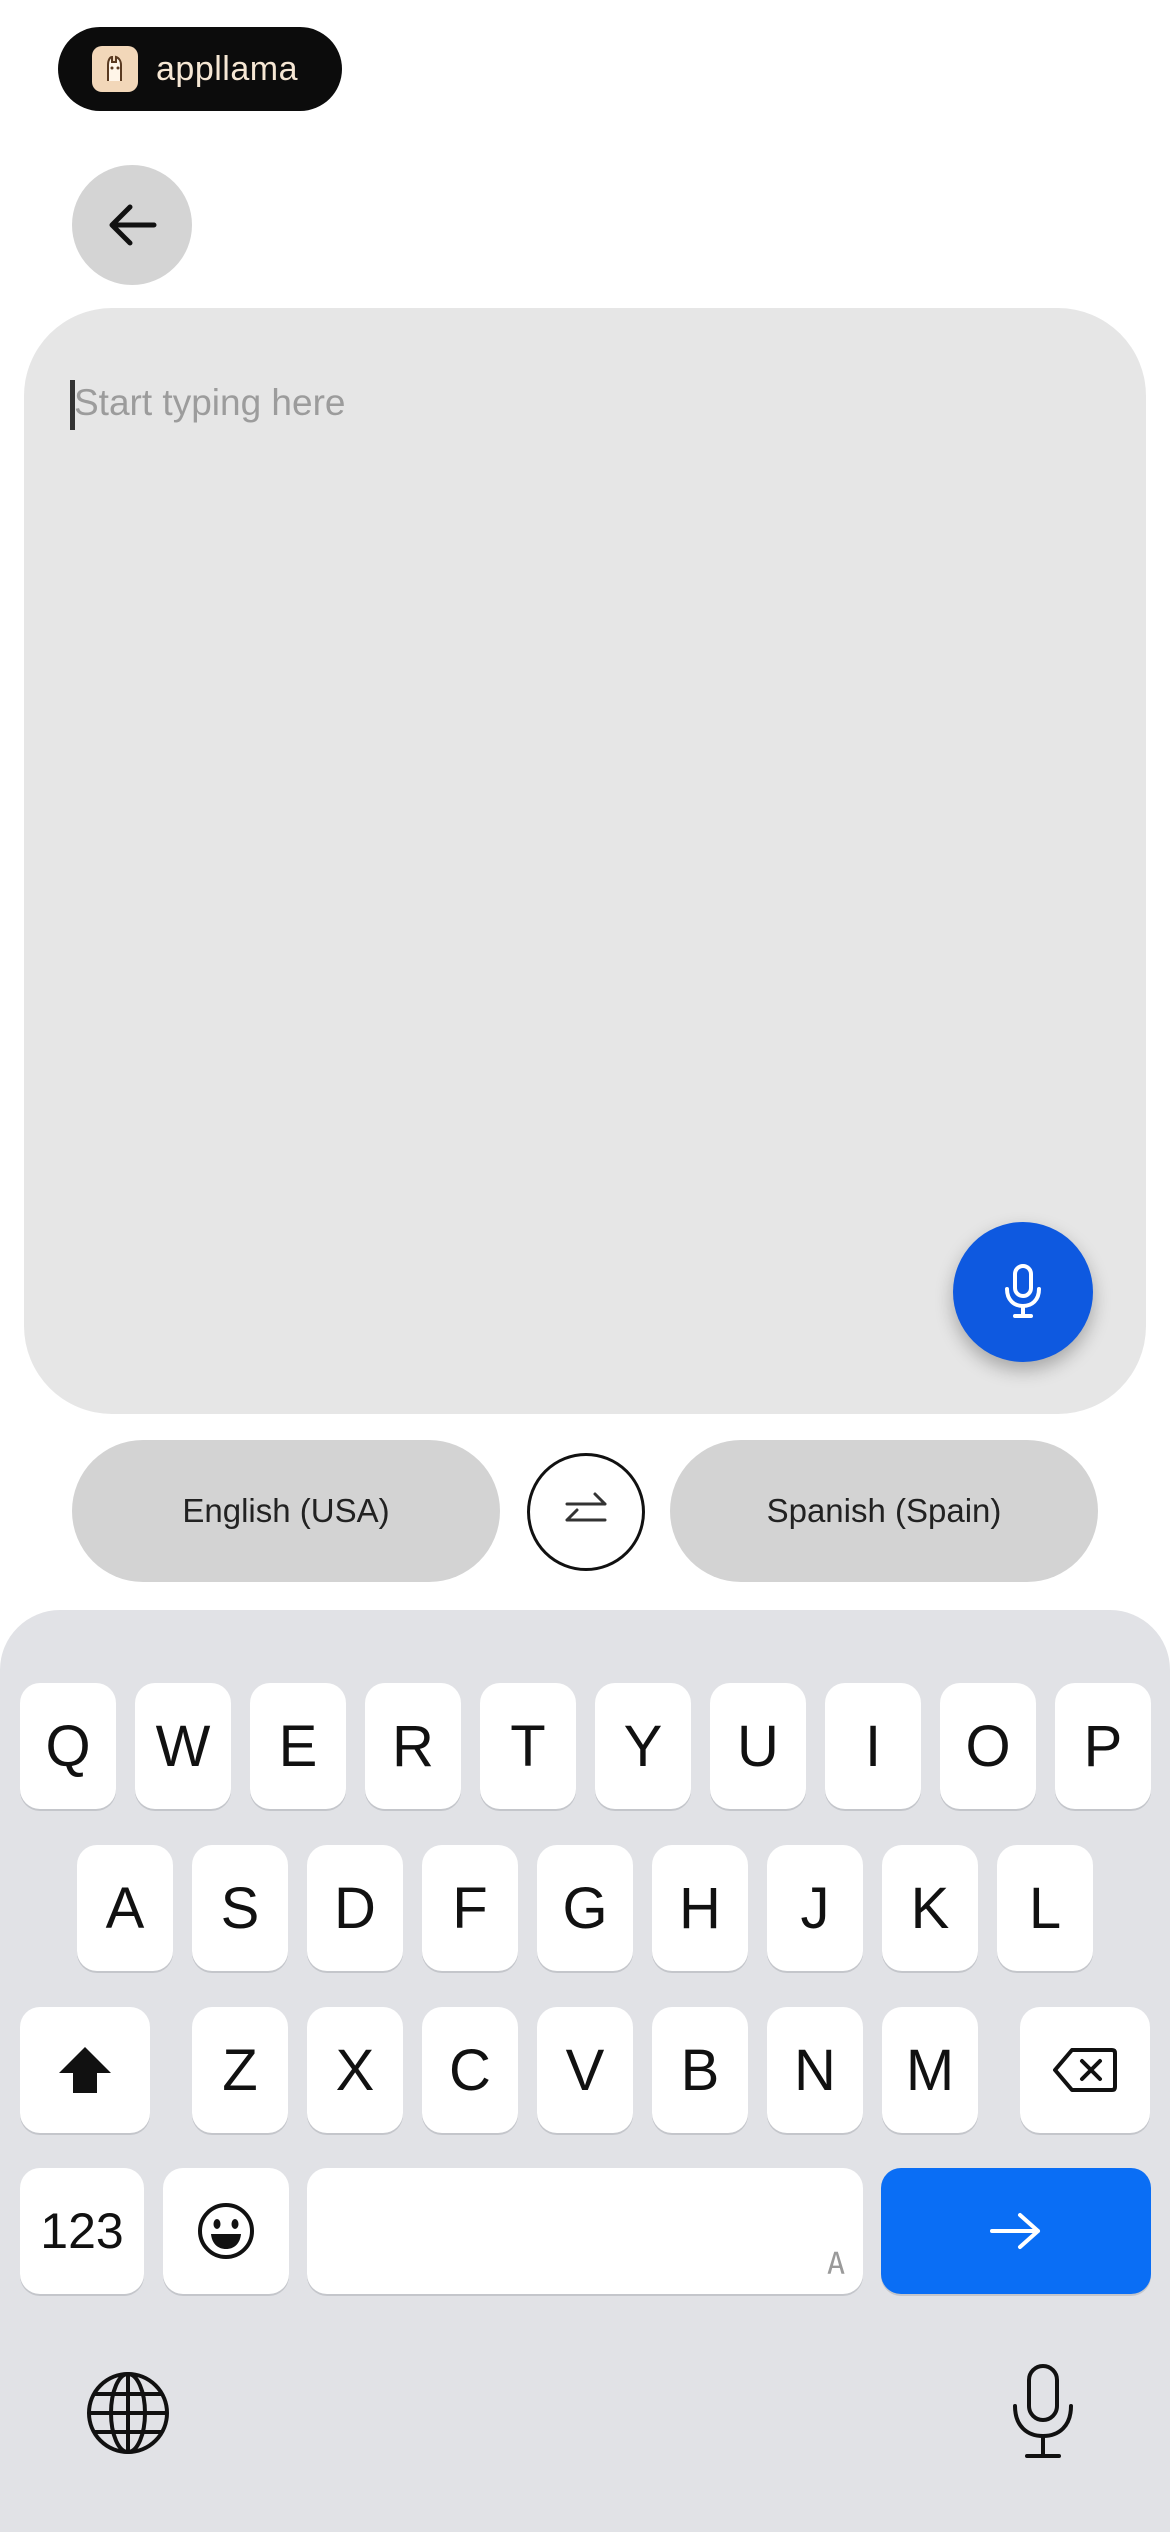 This screenshot has height=2532, width=1170. I want to click on key-x: X, so click(355, 2070).